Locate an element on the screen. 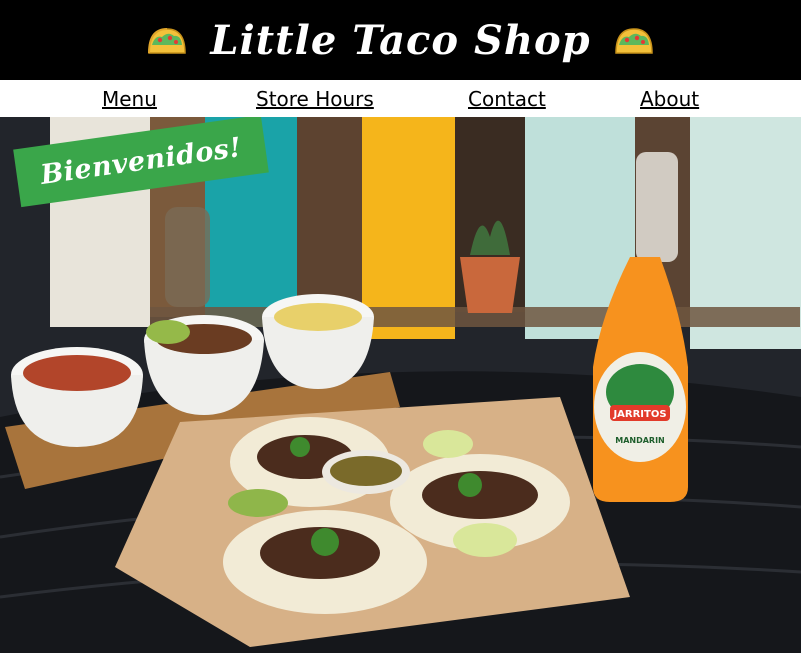 The height and width of the screenshot is (667, 801). main-nav: Menu Store Hours Contact About is located at coordinates (400, 98).